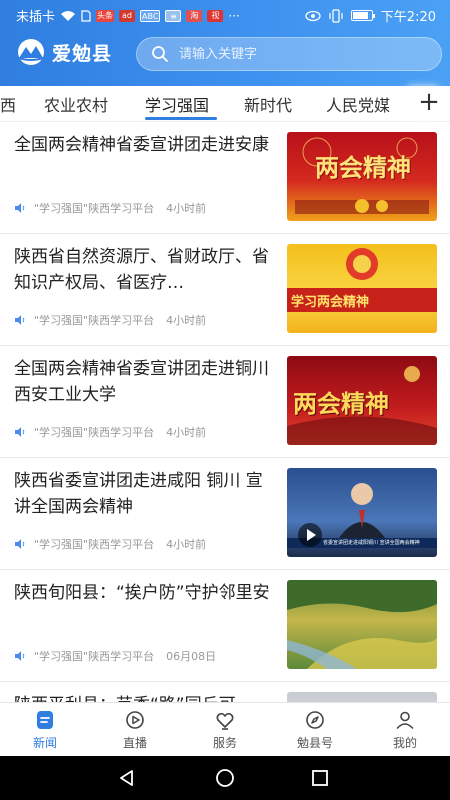  What do you see at coordinates (404, 743) in the screenshot?
I see `nav-label: 我的` at bounding box center [404, 743].